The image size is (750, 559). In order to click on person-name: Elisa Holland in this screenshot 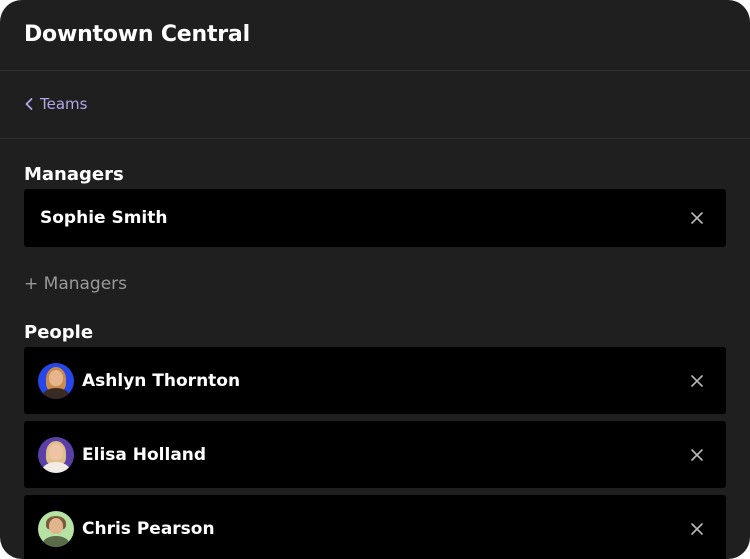, I will do `click(144, 454)`.